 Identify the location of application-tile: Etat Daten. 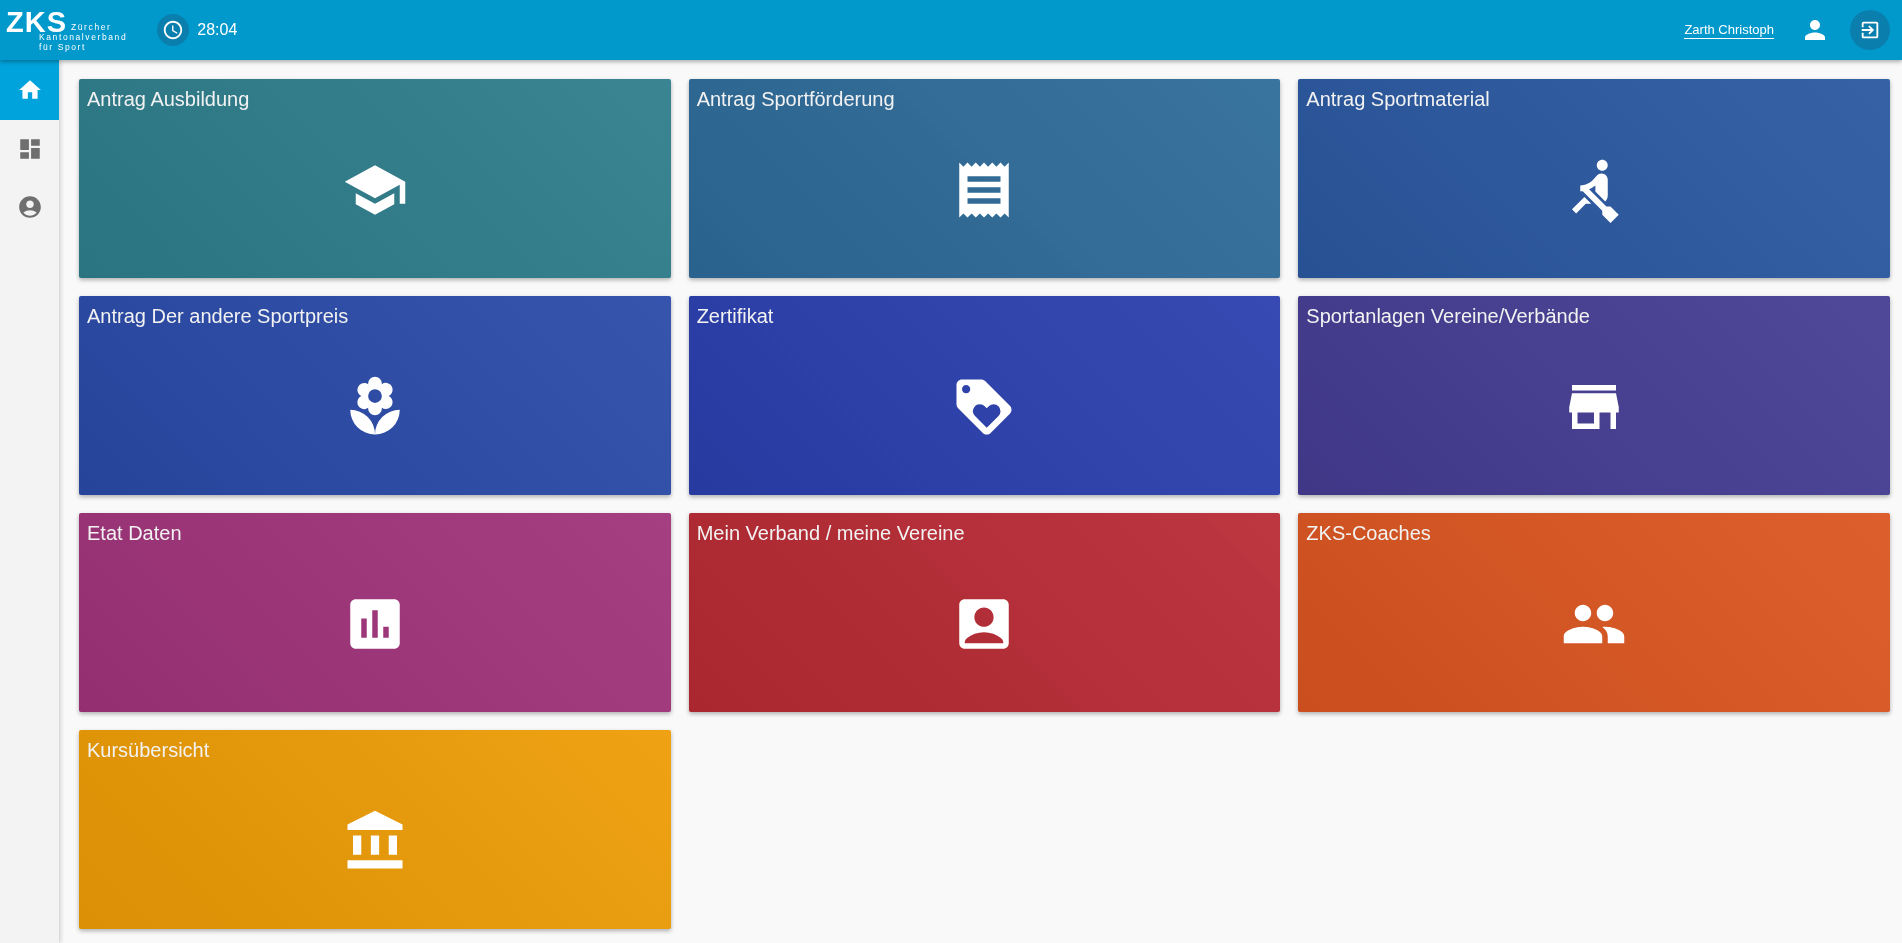
(375, 612).